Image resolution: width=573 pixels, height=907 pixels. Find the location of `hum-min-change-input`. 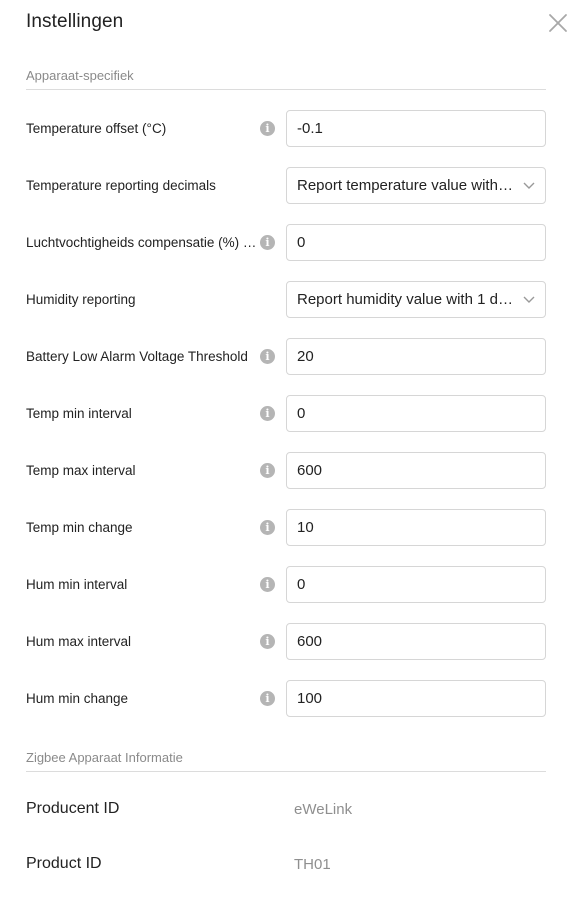

hum-min-change-input is located at coordinates (416, 698).